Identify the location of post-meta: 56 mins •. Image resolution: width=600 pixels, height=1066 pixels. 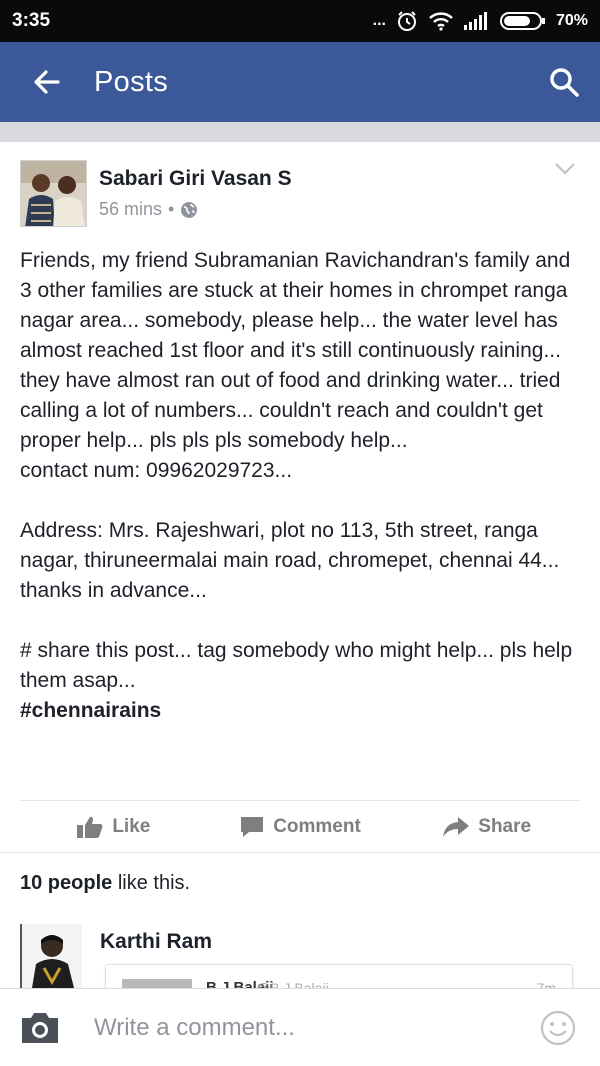
(148, 209).